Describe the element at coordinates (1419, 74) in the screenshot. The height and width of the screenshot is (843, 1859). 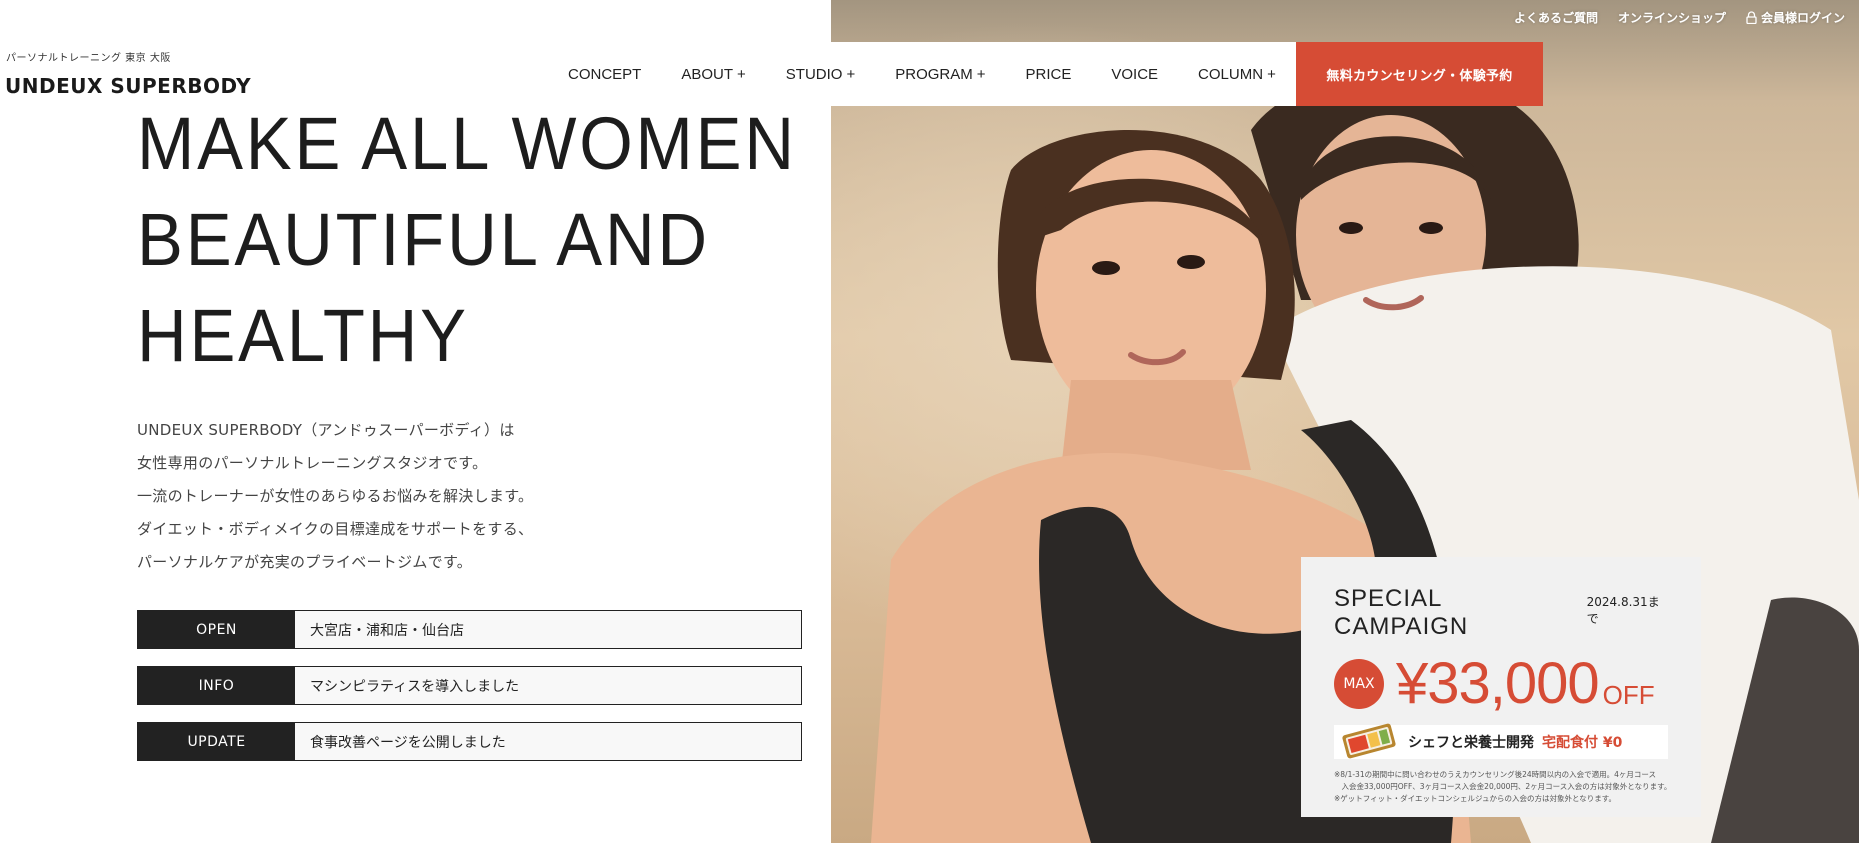
I see `free-counseling-reservation-button: 無料カウンセリング・体験予約` at that location.